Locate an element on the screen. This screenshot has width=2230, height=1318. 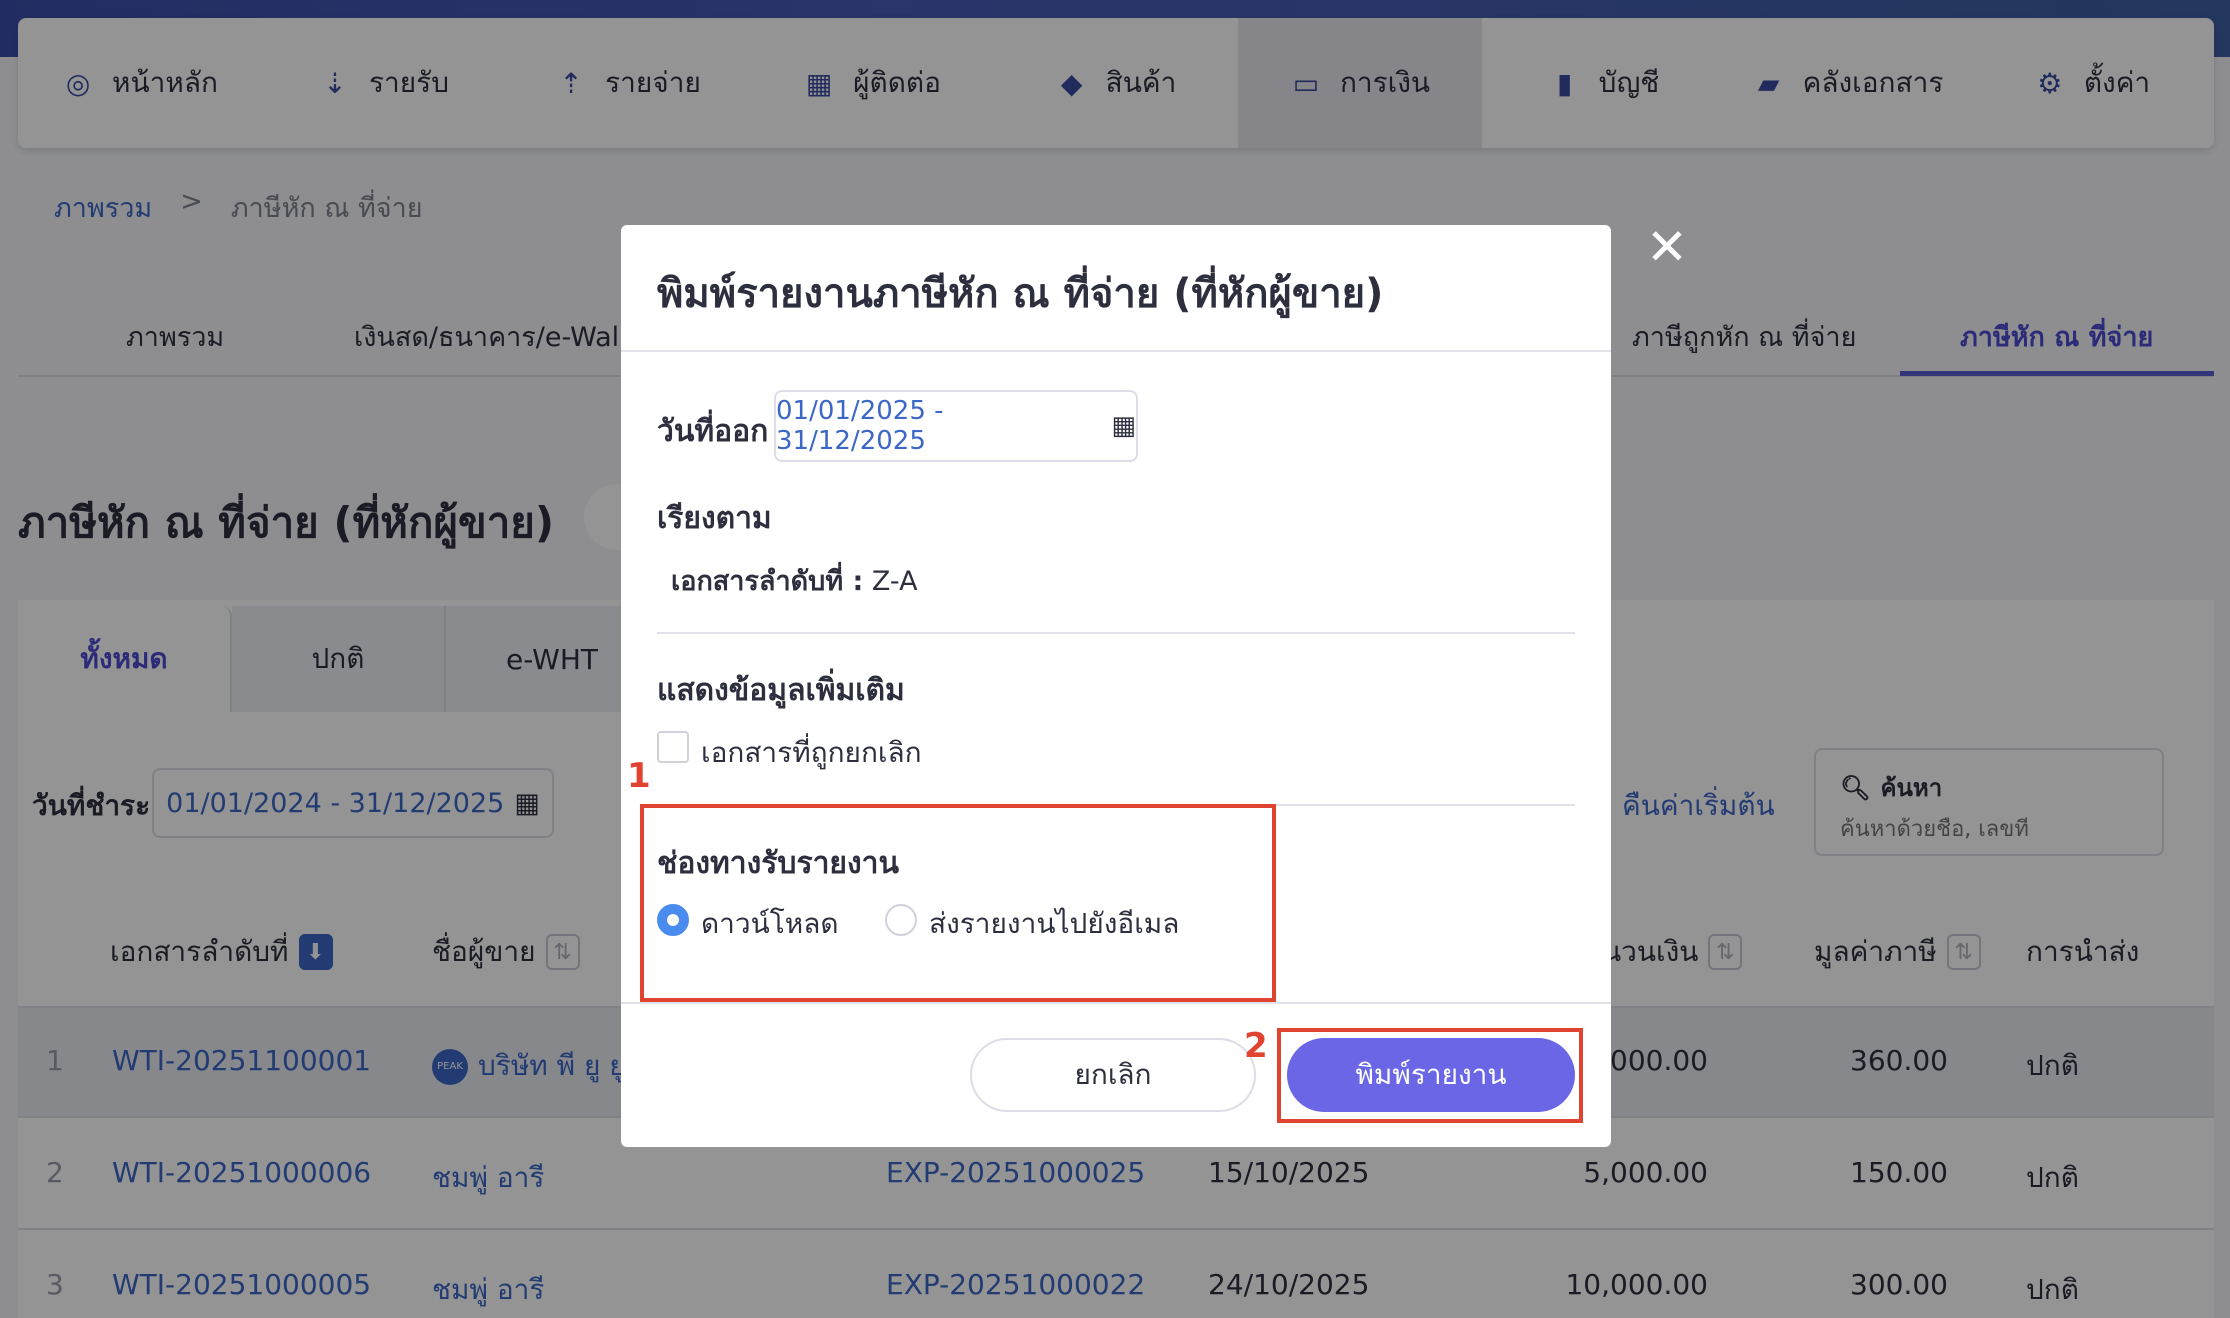
issue-date-value: 01/01/2025 - 31/12/2025 is located at coordinates (860, 426).